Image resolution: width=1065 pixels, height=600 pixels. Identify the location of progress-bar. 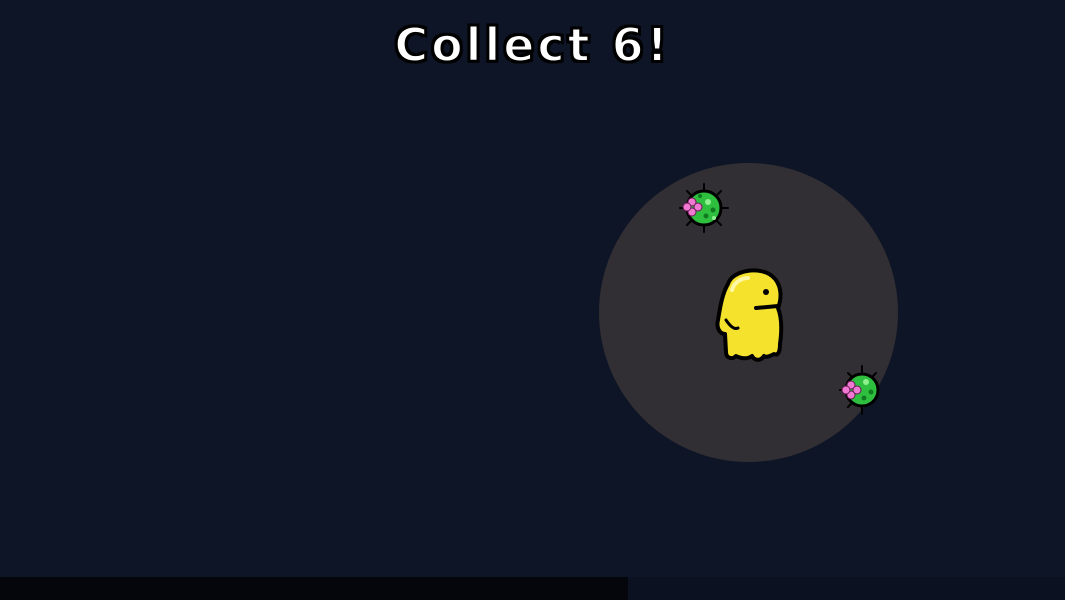
(532, 588).